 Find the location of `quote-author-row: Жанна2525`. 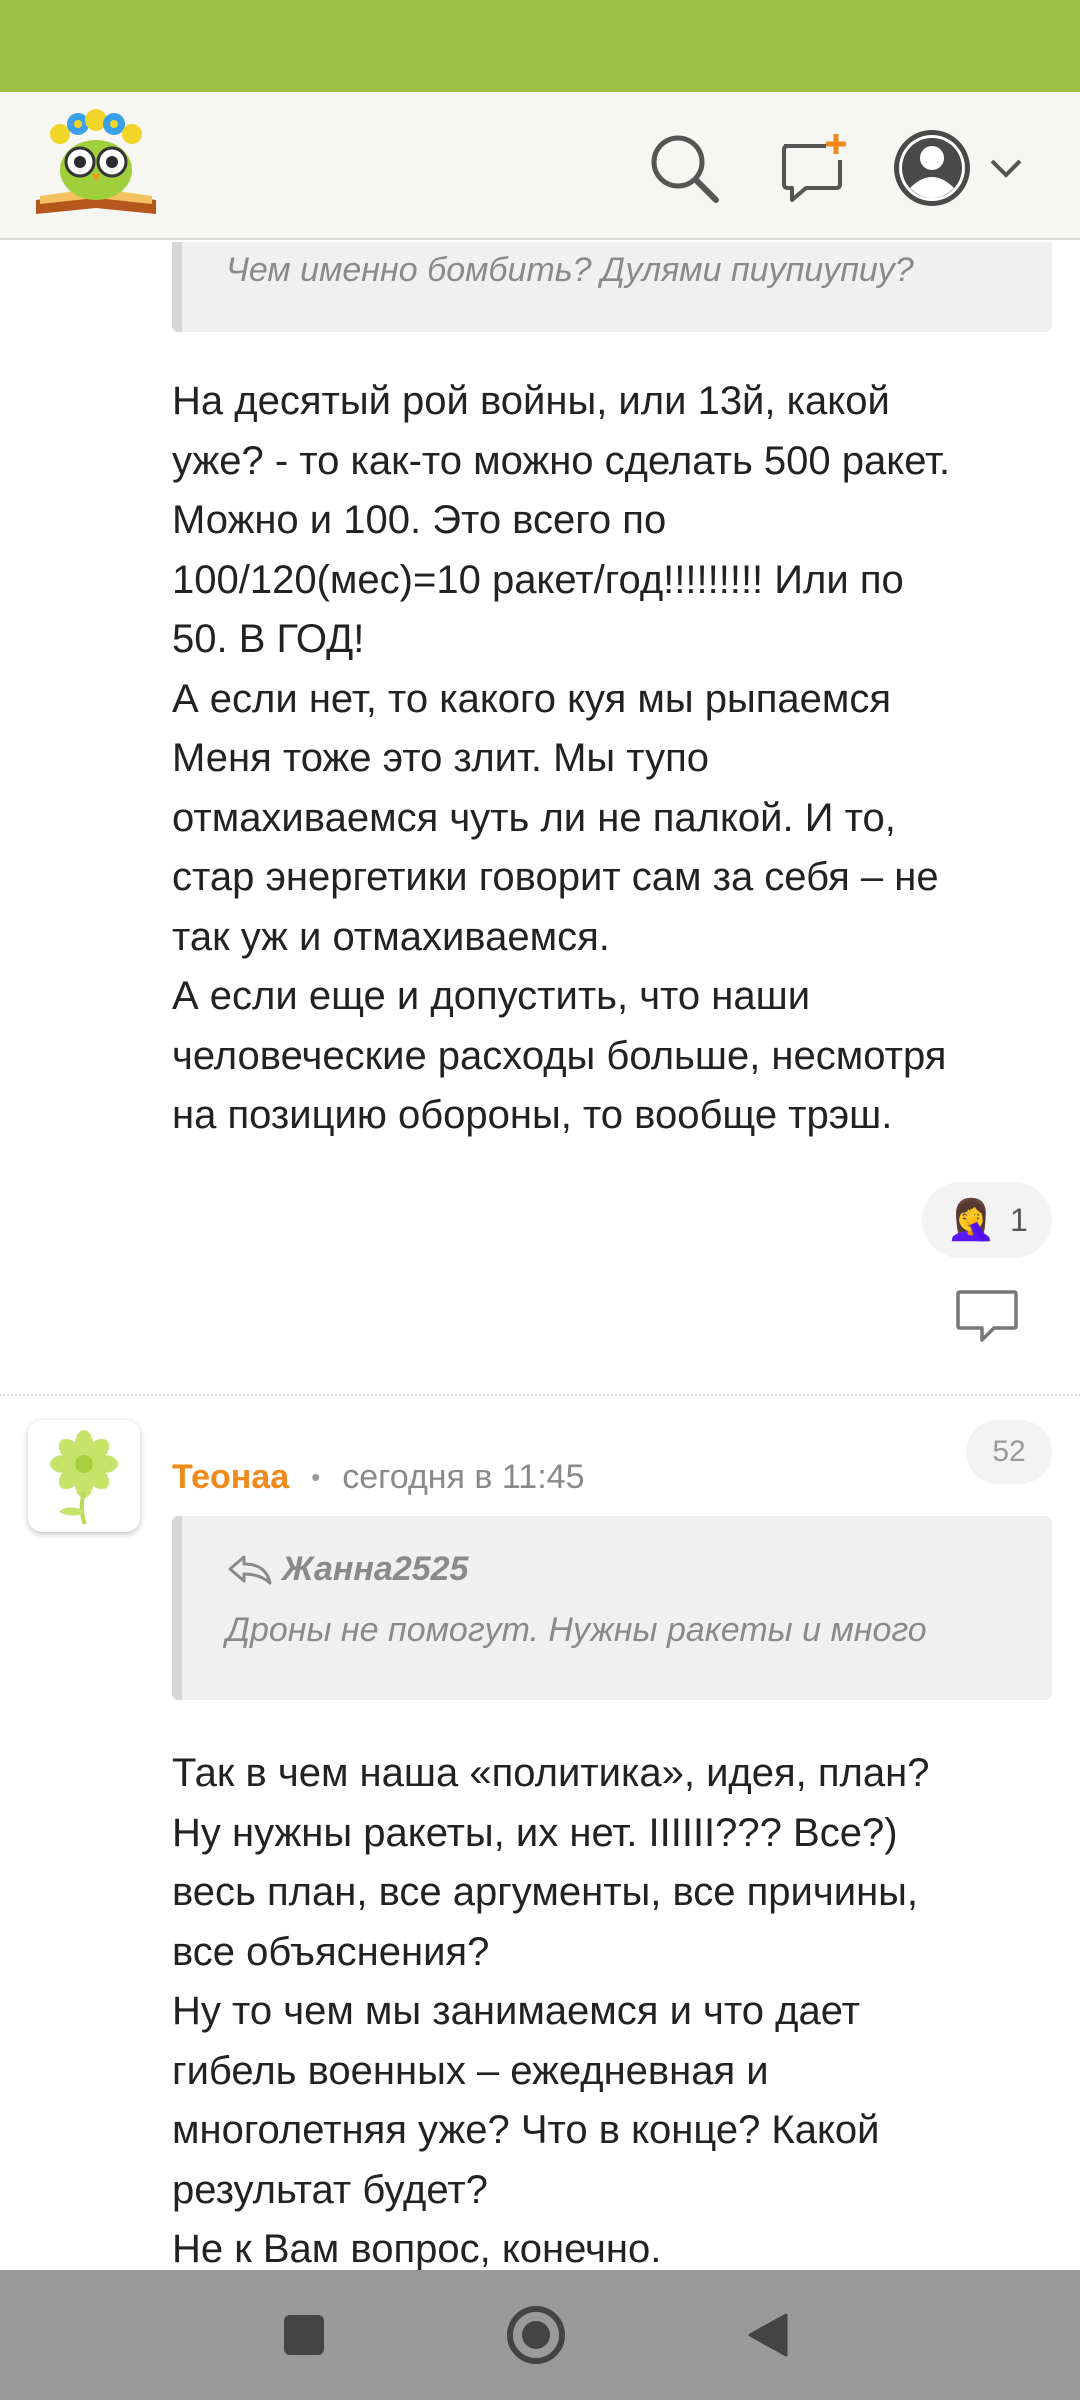

quote-author-row: Жанна2525 is located at coordinates (347, 1569).